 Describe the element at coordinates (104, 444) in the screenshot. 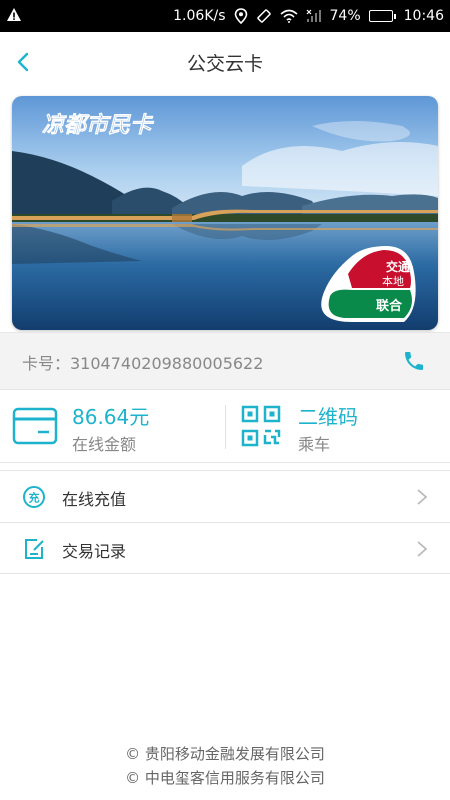

I see `balance-label: 在线金额` at that location.